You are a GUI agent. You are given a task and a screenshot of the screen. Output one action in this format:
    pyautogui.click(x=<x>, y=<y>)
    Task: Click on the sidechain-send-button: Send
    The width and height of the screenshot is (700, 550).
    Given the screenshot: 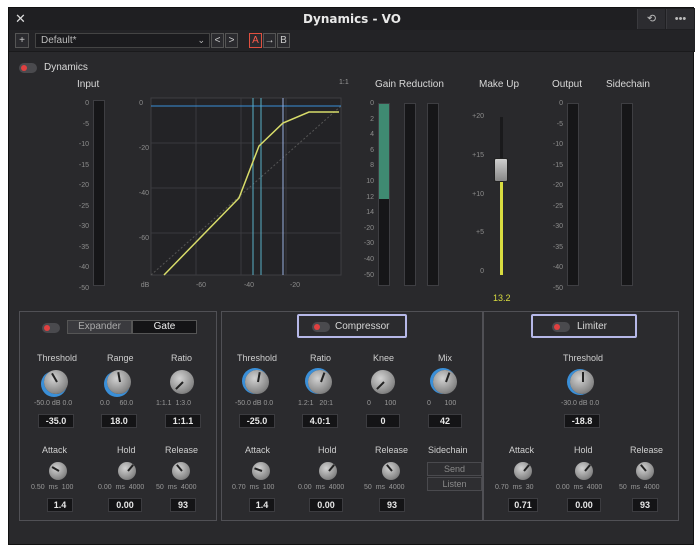 What is the action you would take?
    pyautogui.click(x=454, y=469)
    